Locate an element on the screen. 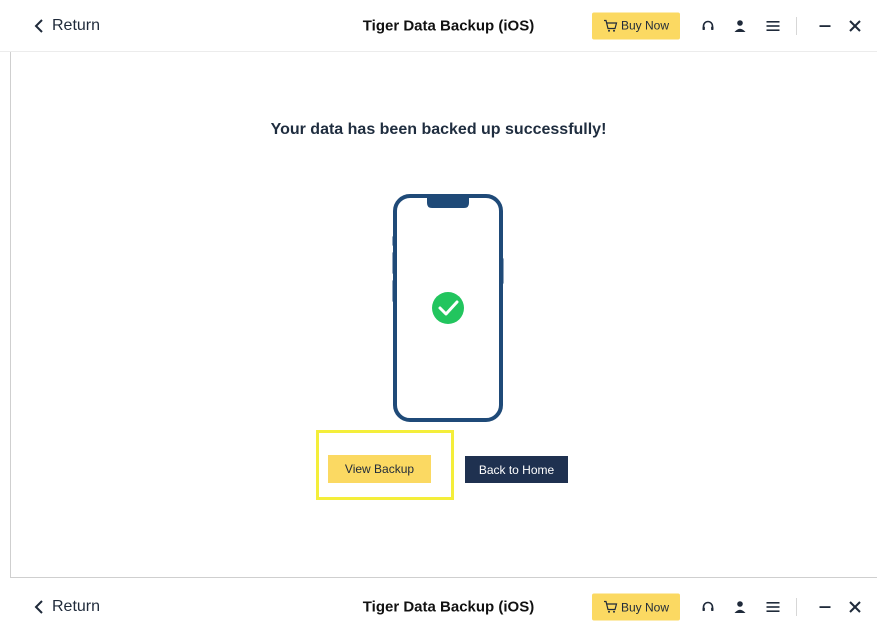 The width and height of the screenshot is (877, 630). back-to-home-label: Back to Home is located at coordinates (516, 469).